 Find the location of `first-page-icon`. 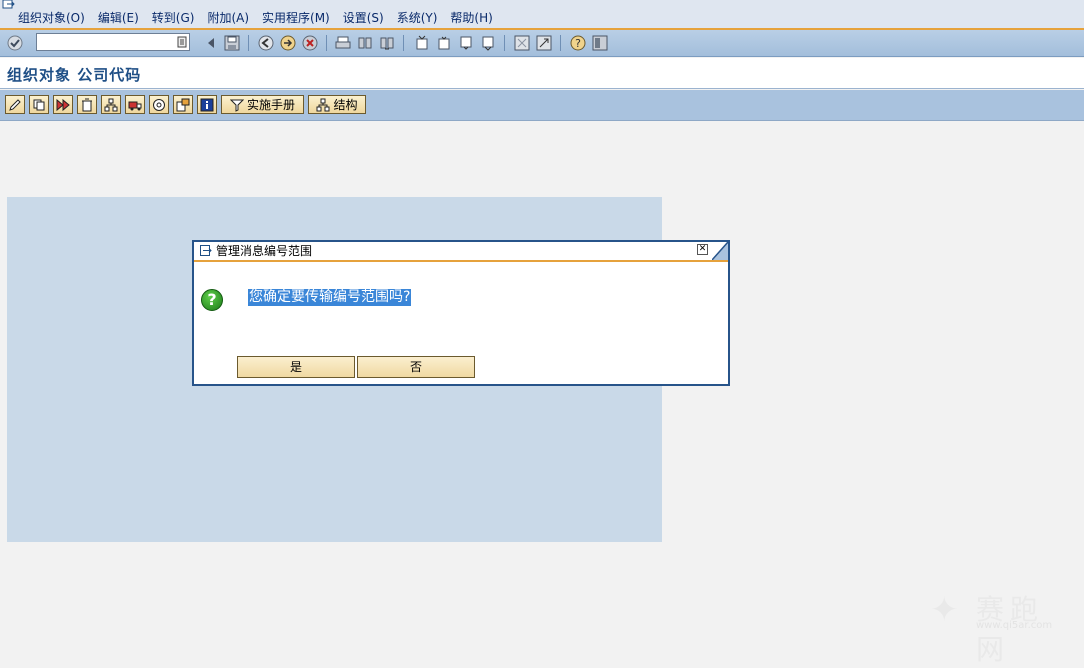

first-page-icon is located at coordinates (422, 43).